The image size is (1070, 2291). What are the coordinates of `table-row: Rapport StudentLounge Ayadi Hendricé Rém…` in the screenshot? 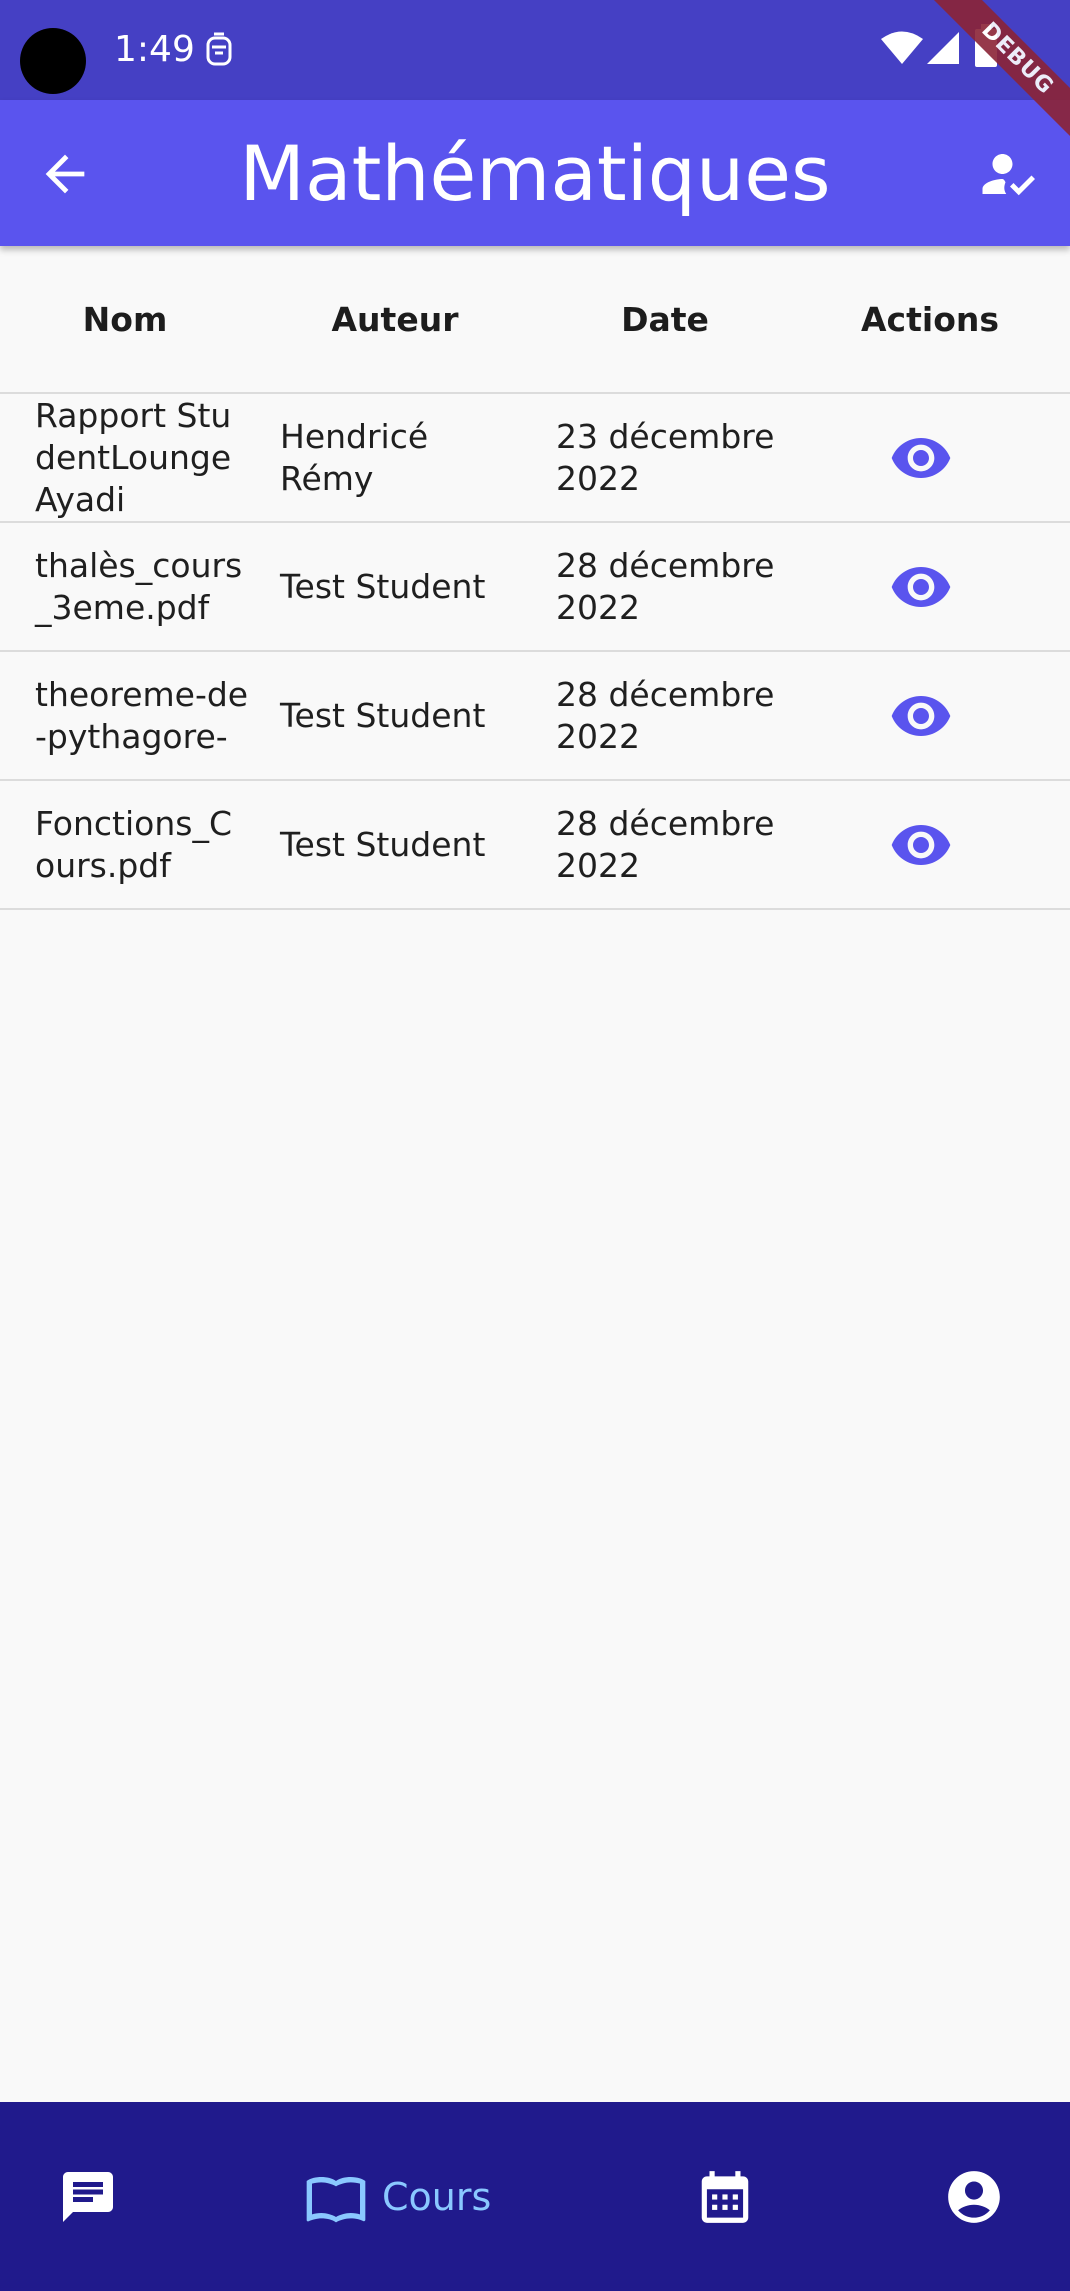 It's located at (535, 458).